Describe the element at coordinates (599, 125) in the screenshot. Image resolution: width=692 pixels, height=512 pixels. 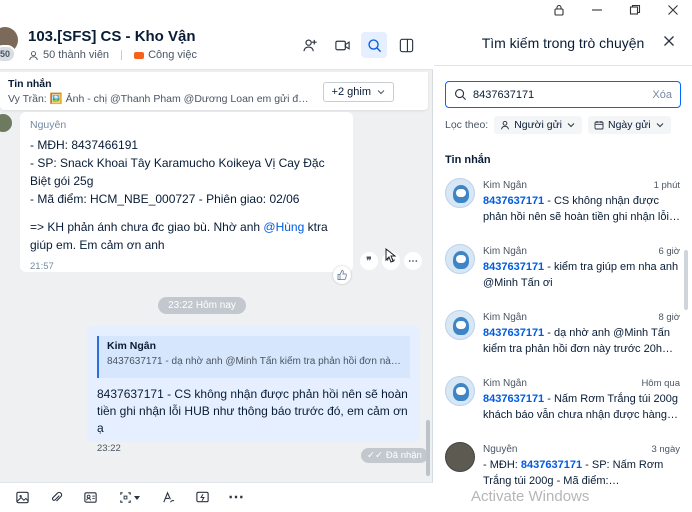
I see `calendar-icon` at that location.